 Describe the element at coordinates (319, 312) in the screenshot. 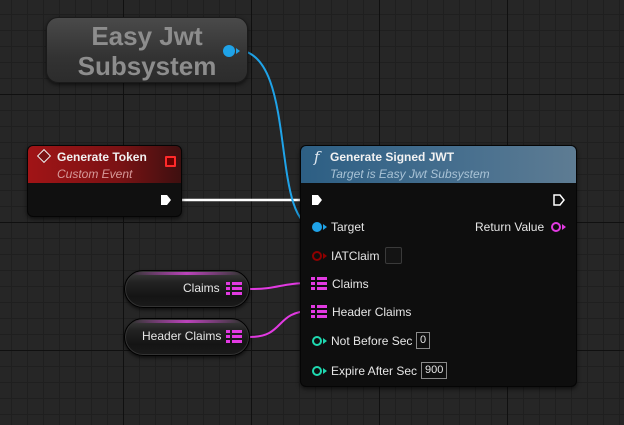

I see `header-claims-map-pin-icon` at that location.